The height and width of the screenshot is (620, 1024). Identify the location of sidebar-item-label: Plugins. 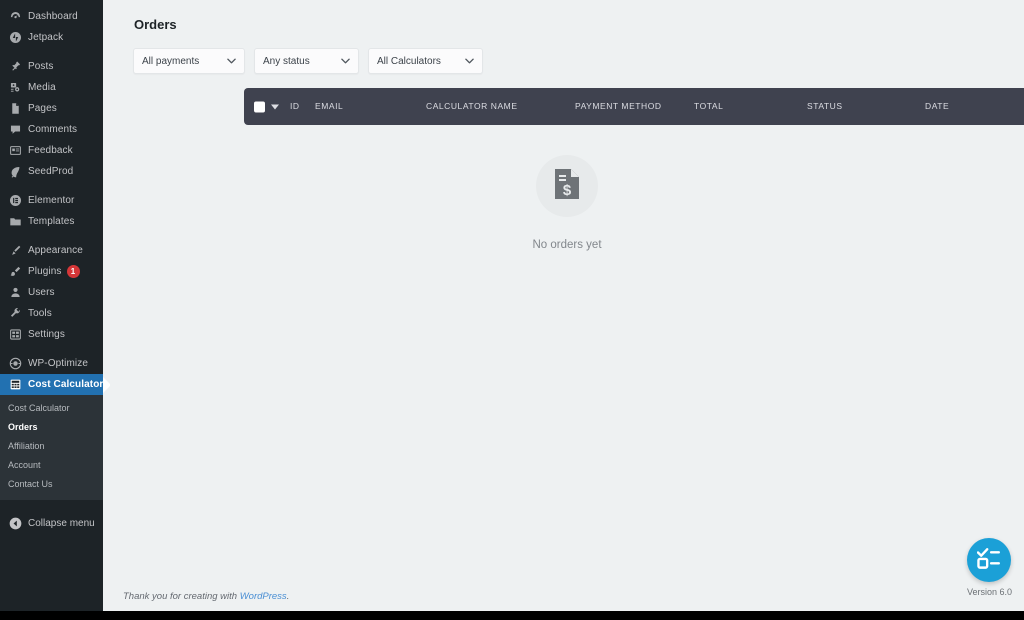
(45, 271).